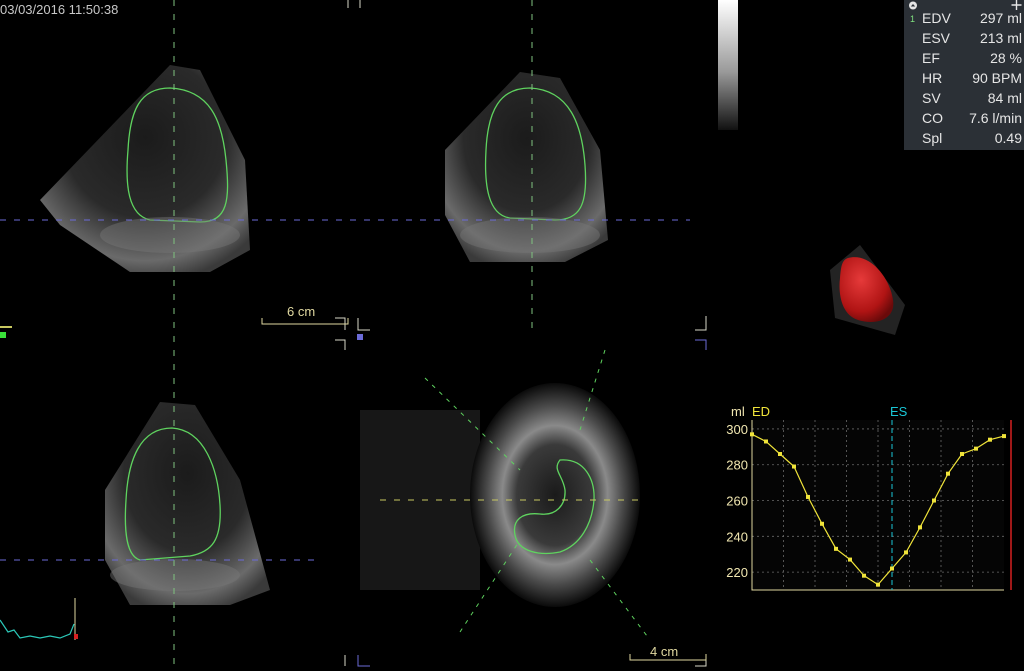 This screenshot has width=1024, height=671. What do you see at coordinates (737, 572) in the screenshot?
I see `y-tick-label: 220` at bounding box center [737, 572].